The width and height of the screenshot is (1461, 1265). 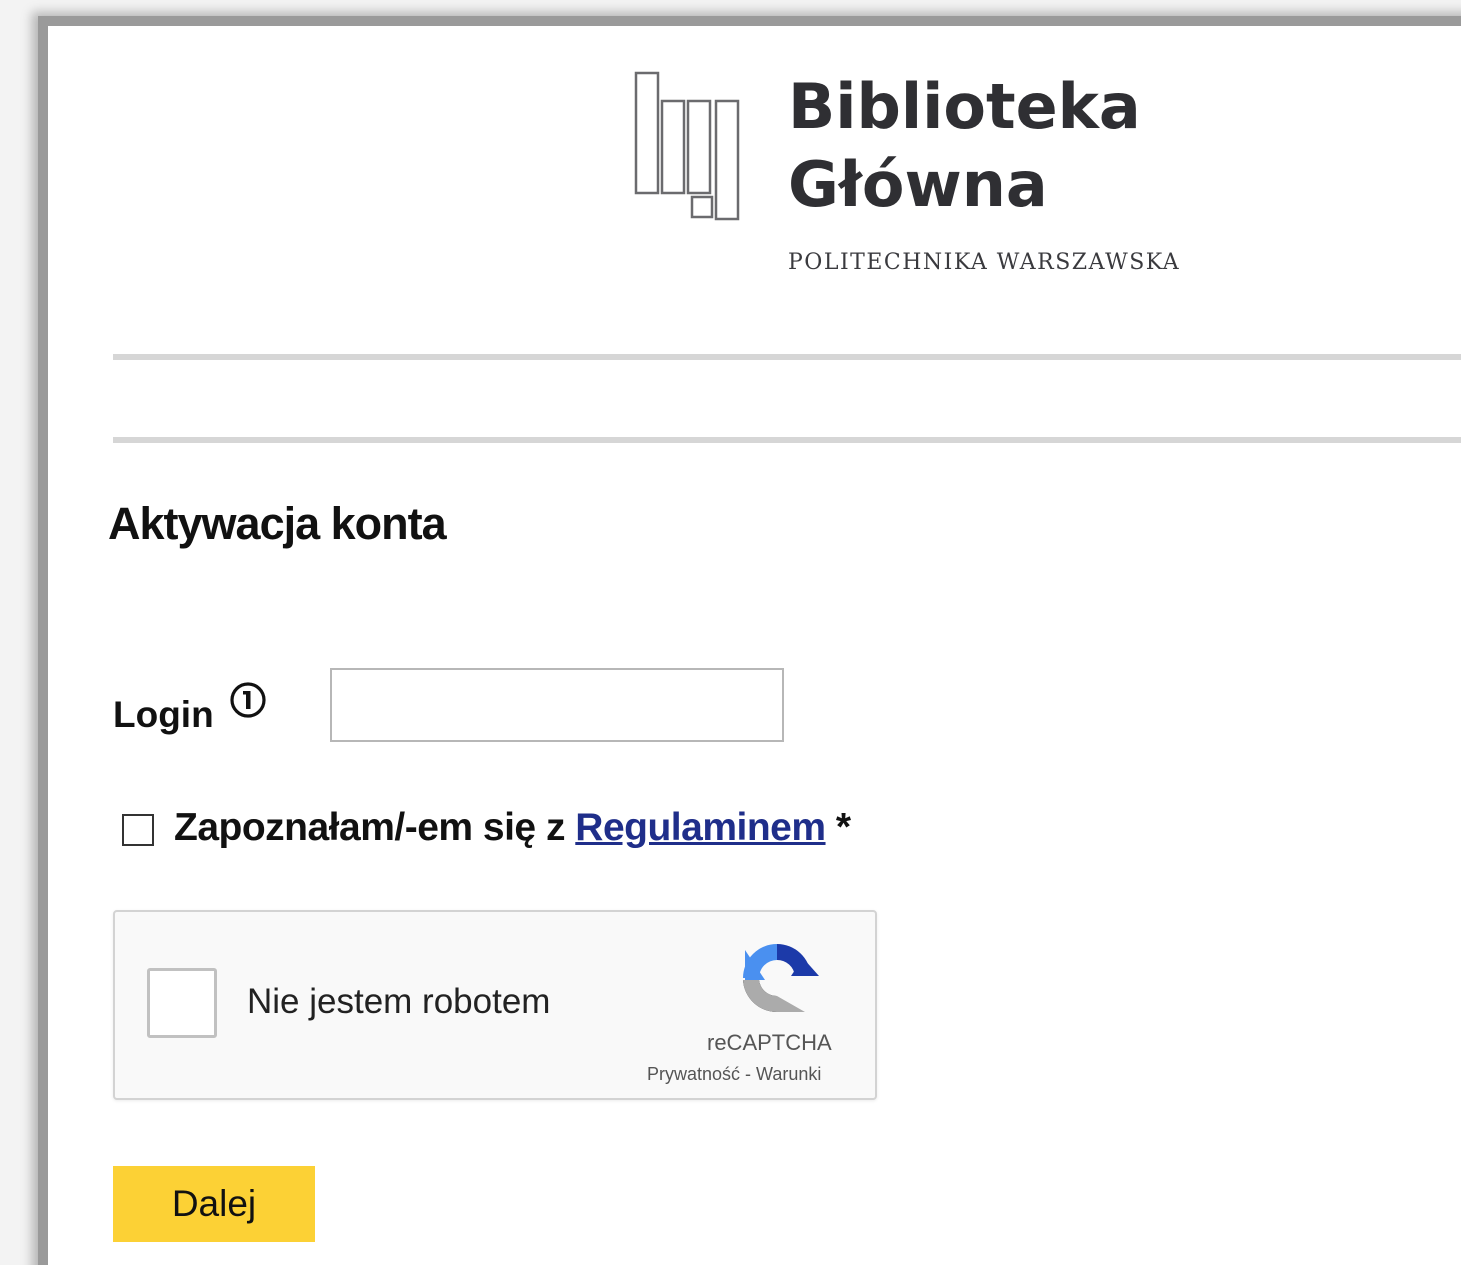 What do you see at coordinates (964, 146) in the screenshot?
I see `logo-title: Biblioteka Główna` at bounding box center [964, 146].